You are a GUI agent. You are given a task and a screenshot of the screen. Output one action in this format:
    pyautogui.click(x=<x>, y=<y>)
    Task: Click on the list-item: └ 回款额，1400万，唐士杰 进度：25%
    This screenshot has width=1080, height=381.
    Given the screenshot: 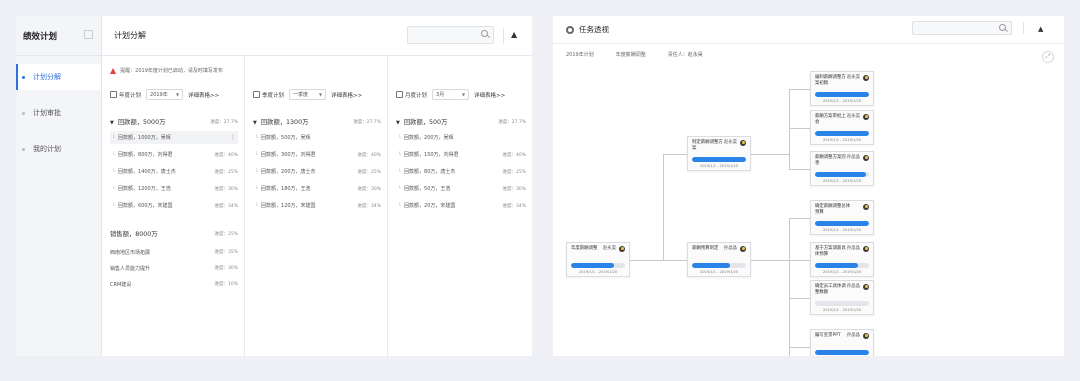 What is the action you would take?
    pyautogui.click(x=174, y=171)
    